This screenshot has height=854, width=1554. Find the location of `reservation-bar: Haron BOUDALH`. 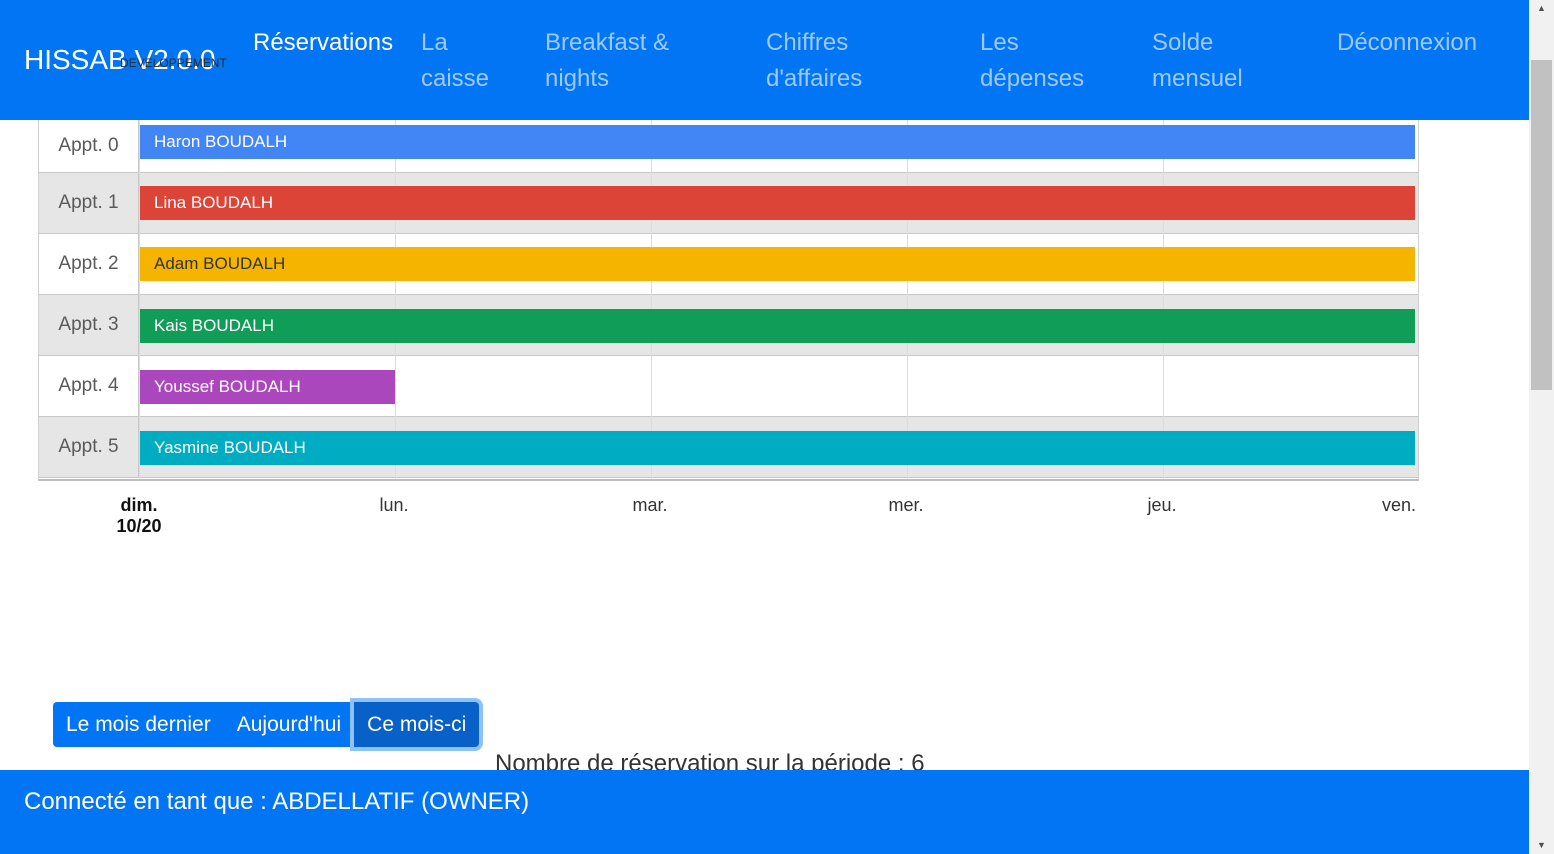

reservation-bar: Haron BOUDALH is located at coordinates (777, 142).